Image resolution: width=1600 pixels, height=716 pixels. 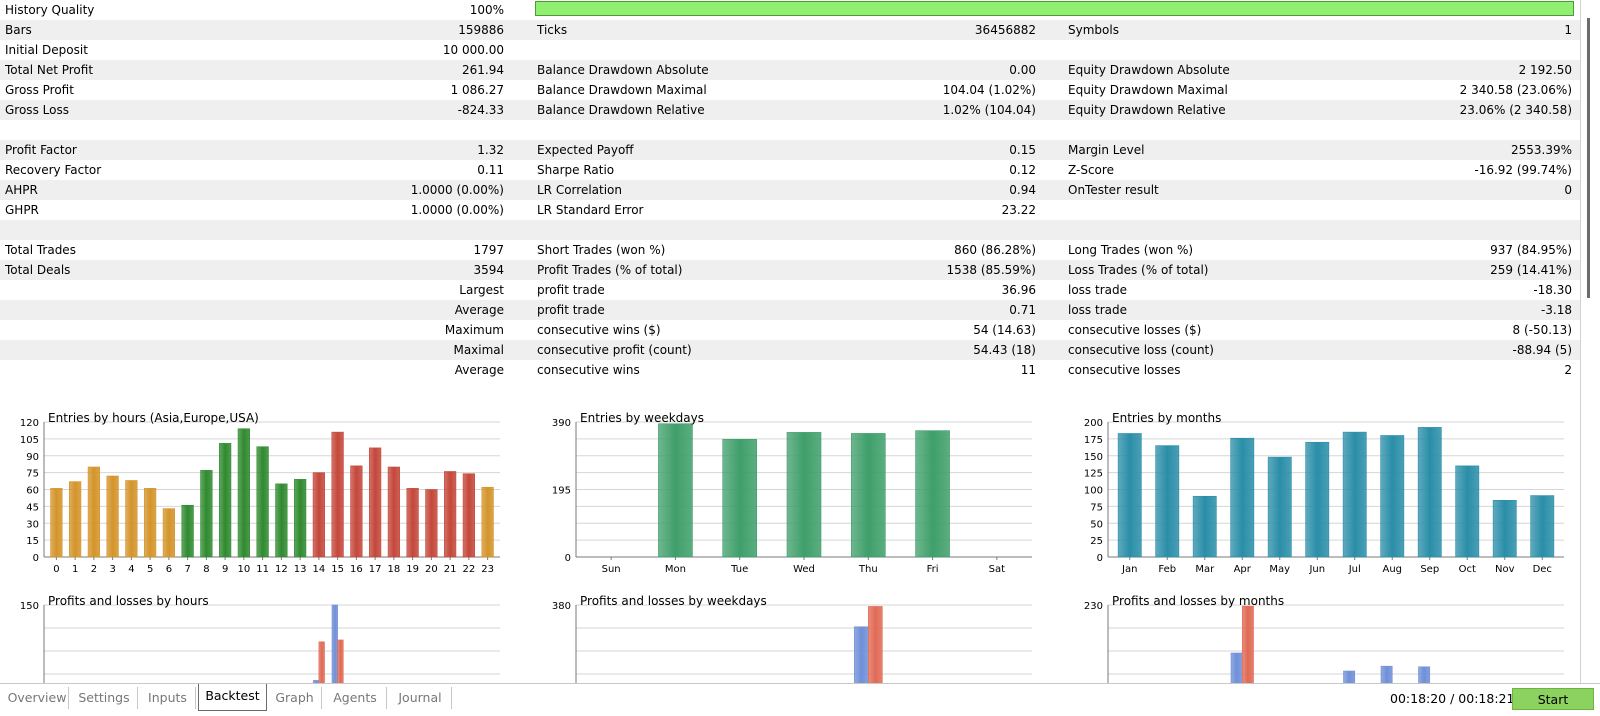 I want to click on x-tick-label: 16, so click(x=356, y=569).